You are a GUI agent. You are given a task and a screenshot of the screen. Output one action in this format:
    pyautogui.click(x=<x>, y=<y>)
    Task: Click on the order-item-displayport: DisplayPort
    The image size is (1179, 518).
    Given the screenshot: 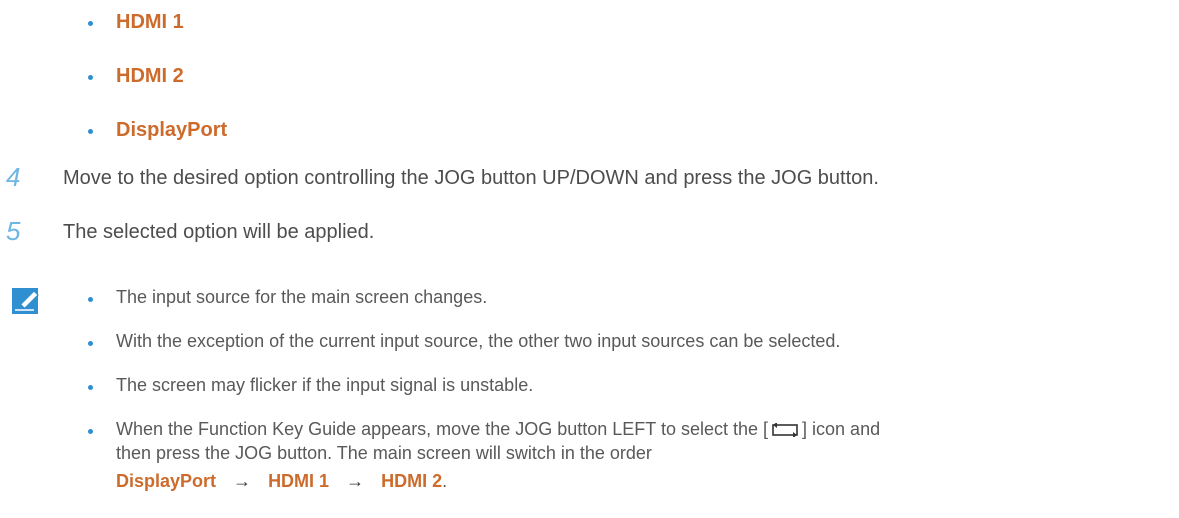 What is the action you would take?
    pyautogui.click(x=166, y=481)
    